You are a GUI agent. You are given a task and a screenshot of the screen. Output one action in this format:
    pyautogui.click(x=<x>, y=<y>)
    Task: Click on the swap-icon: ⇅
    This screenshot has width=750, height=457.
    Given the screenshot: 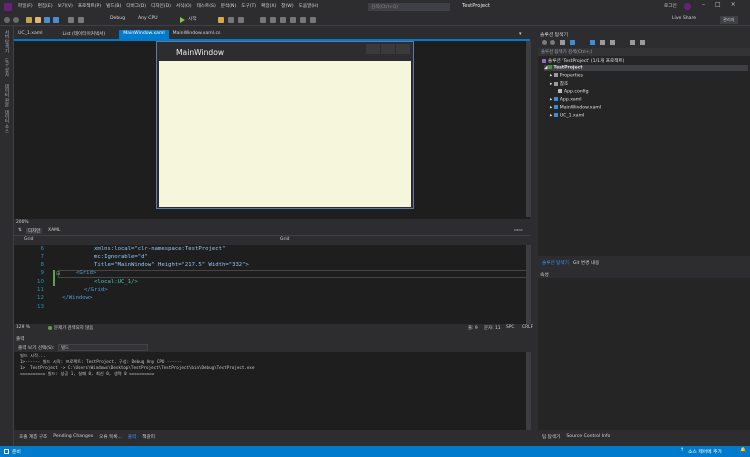 What is the action you would take?
    pyautogui.click(x=20, y=230)
    